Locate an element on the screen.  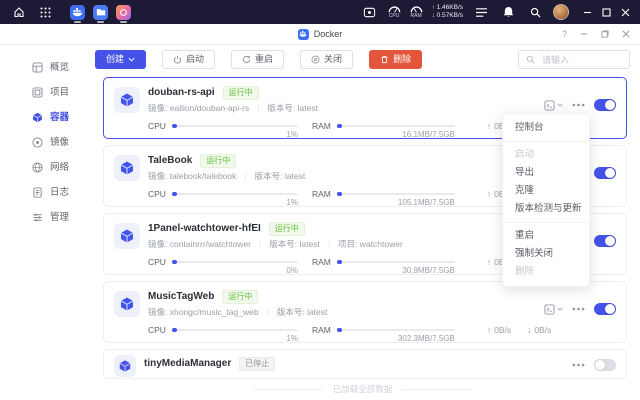
window-close-icon is located at coordinates (626, 34).